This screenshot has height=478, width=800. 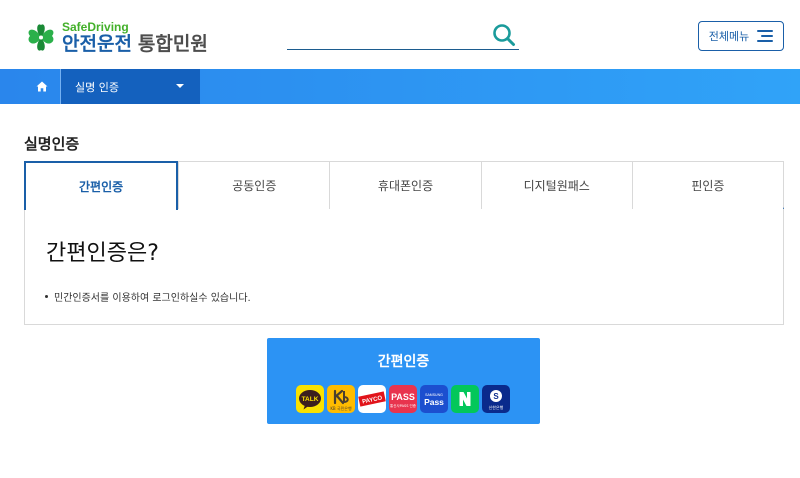 What do you see at coordinates (172, 44) in the screenshot?
I see `logo-suffix: 통합민원` at bounding box center [172, 44].